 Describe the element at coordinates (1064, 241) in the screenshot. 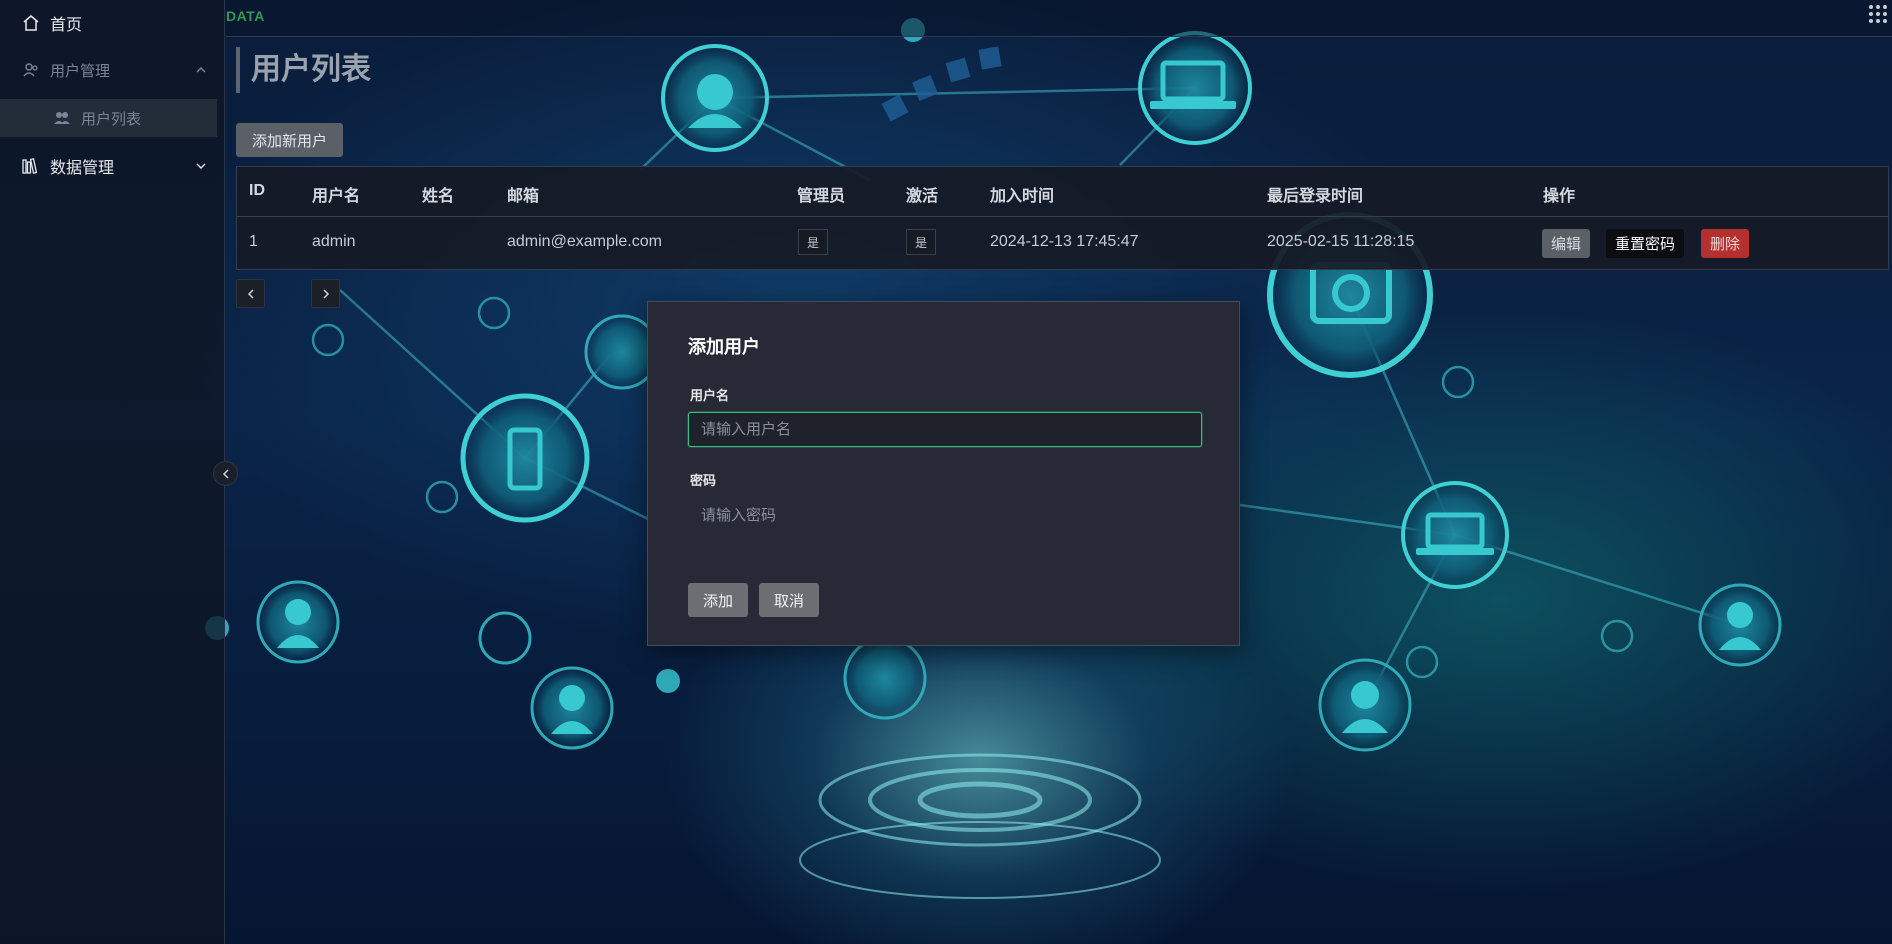

I see `cell-joined: 2024-12-13 17:45:47` at that location.